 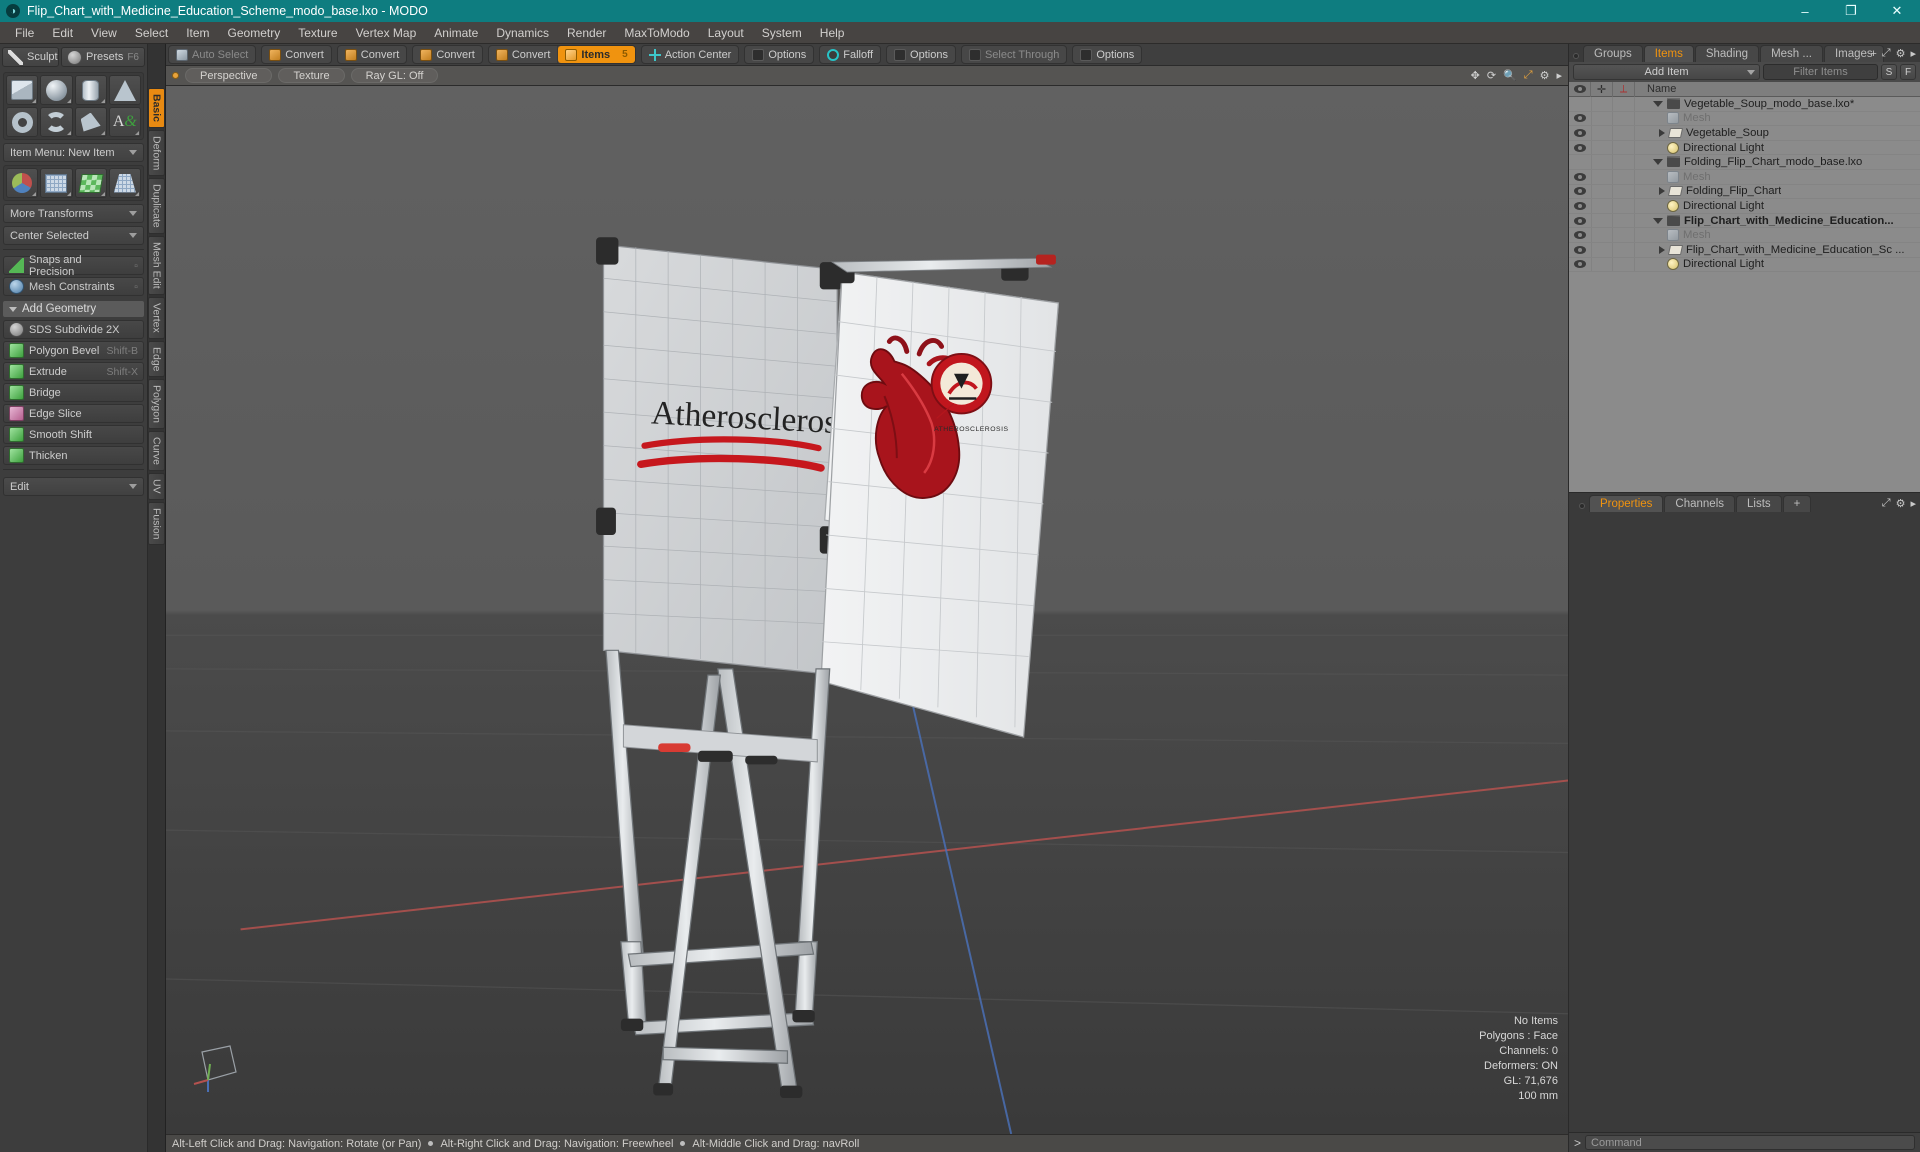 What do you see at coordinates (90, 90) in the screenshot?
I see `cylinder-primitive-button` at bounding box center [90, 90].